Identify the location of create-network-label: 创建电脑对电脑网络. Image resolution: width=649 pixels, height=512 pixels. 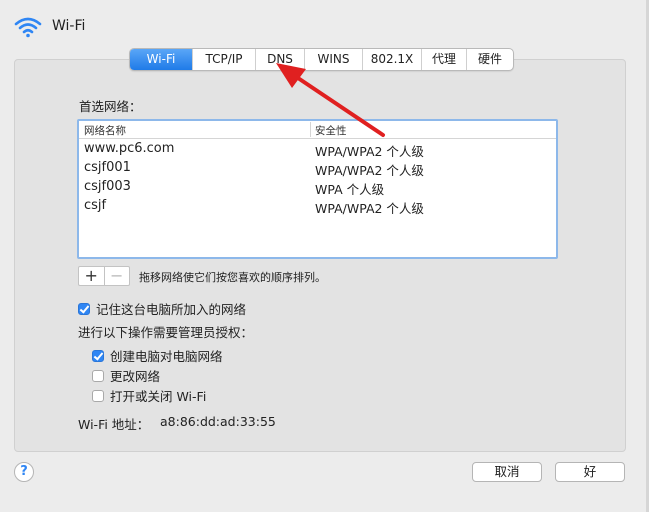
(166, 356).